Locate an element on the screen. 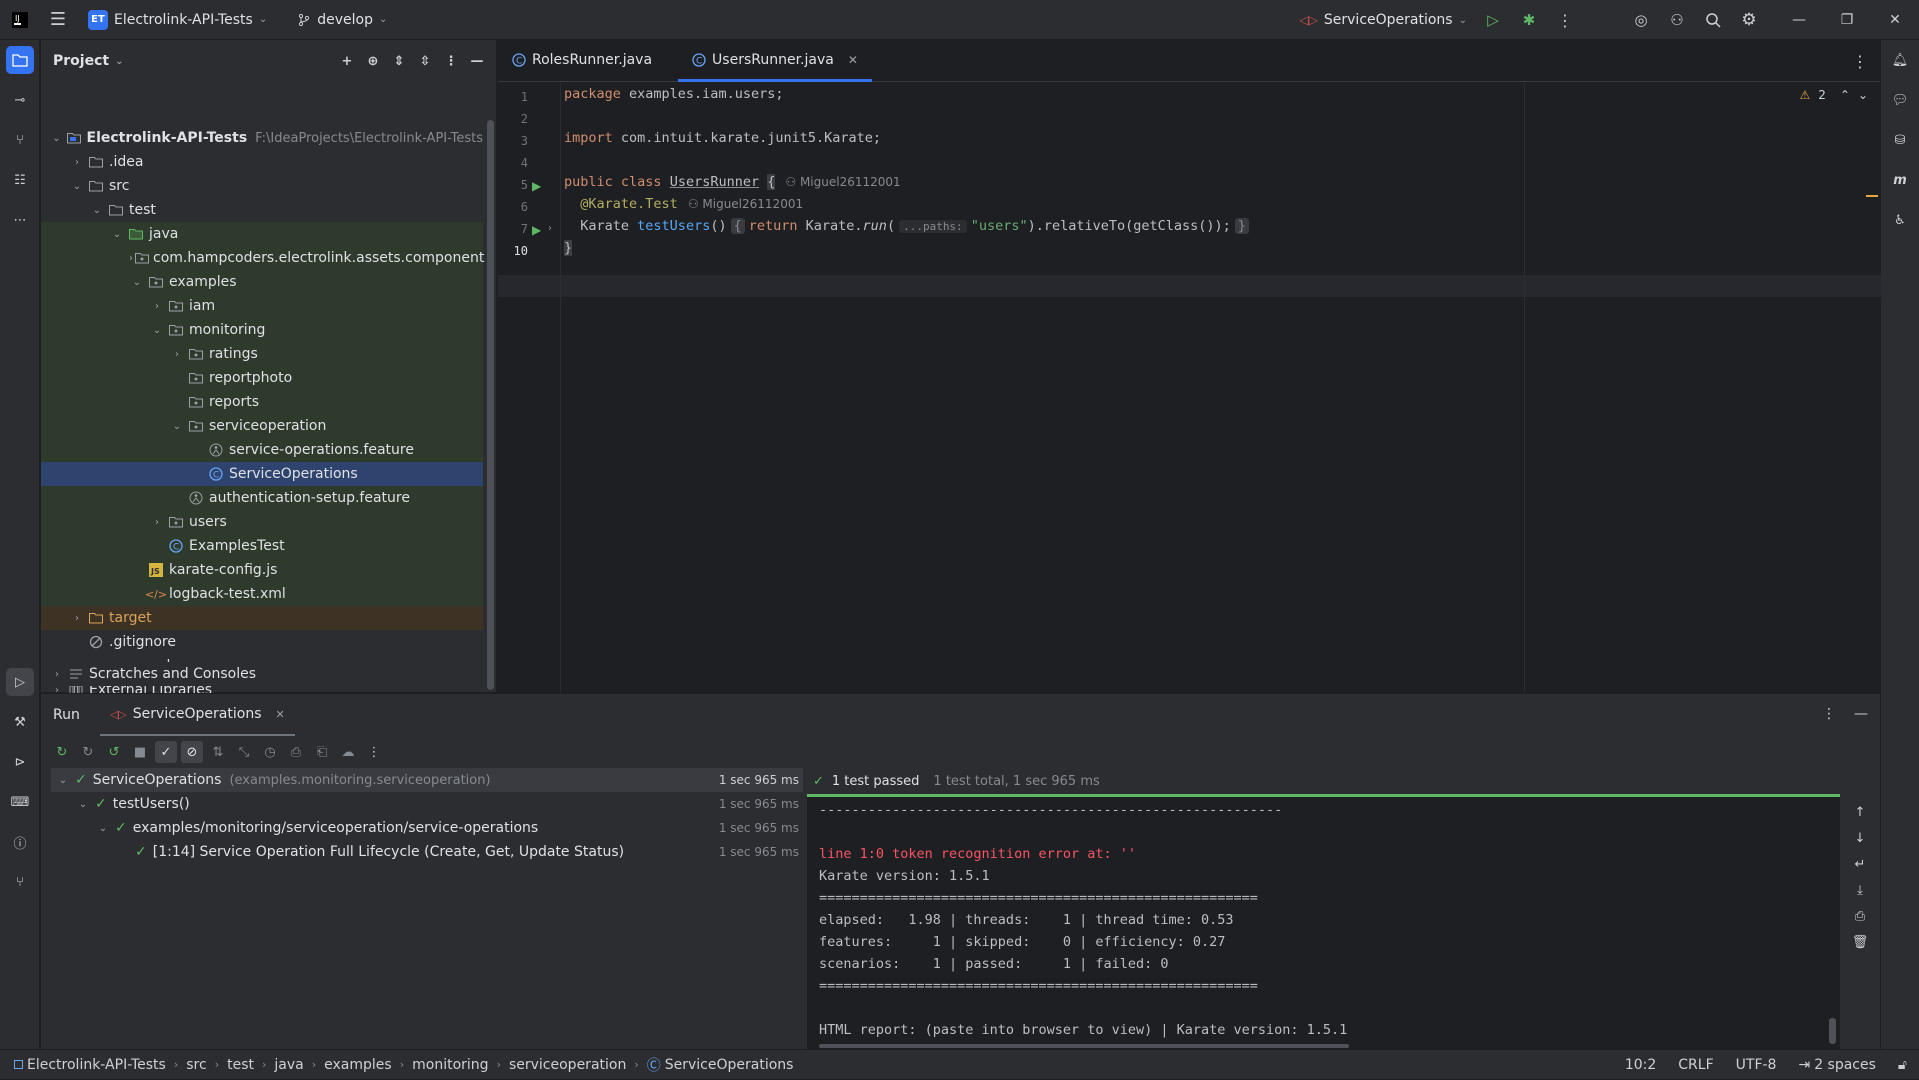 The height and width of the screenshot is (1080, 1919). problems-icon: ⓘ is located at coordinates (20, 842).